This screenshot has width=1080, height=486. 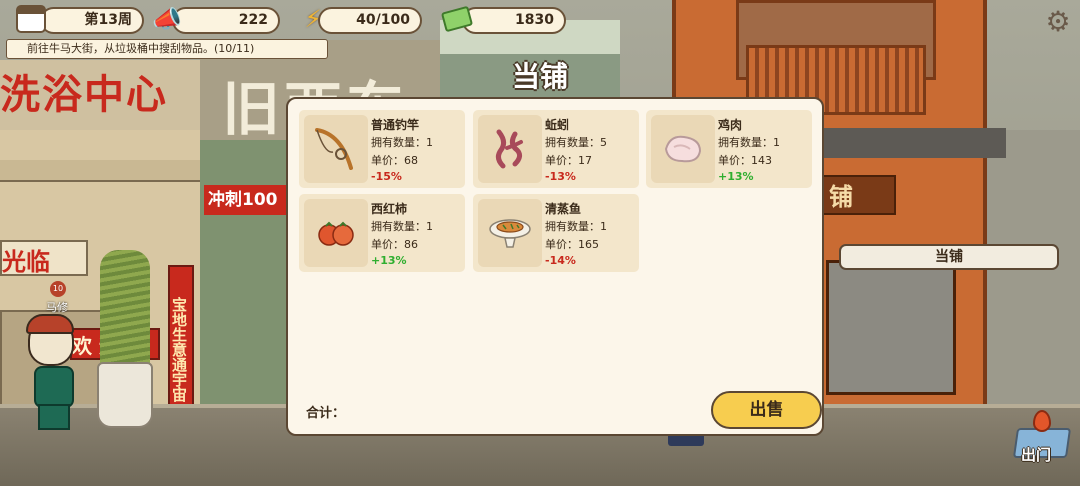 I want to click on npc-character, so click(x=54, y=372).